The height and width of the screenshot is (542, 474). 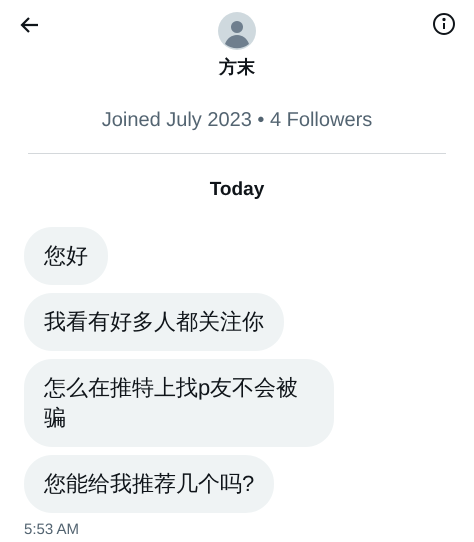 I want to click on contact-name: 方末, so click(x=237, y=67).